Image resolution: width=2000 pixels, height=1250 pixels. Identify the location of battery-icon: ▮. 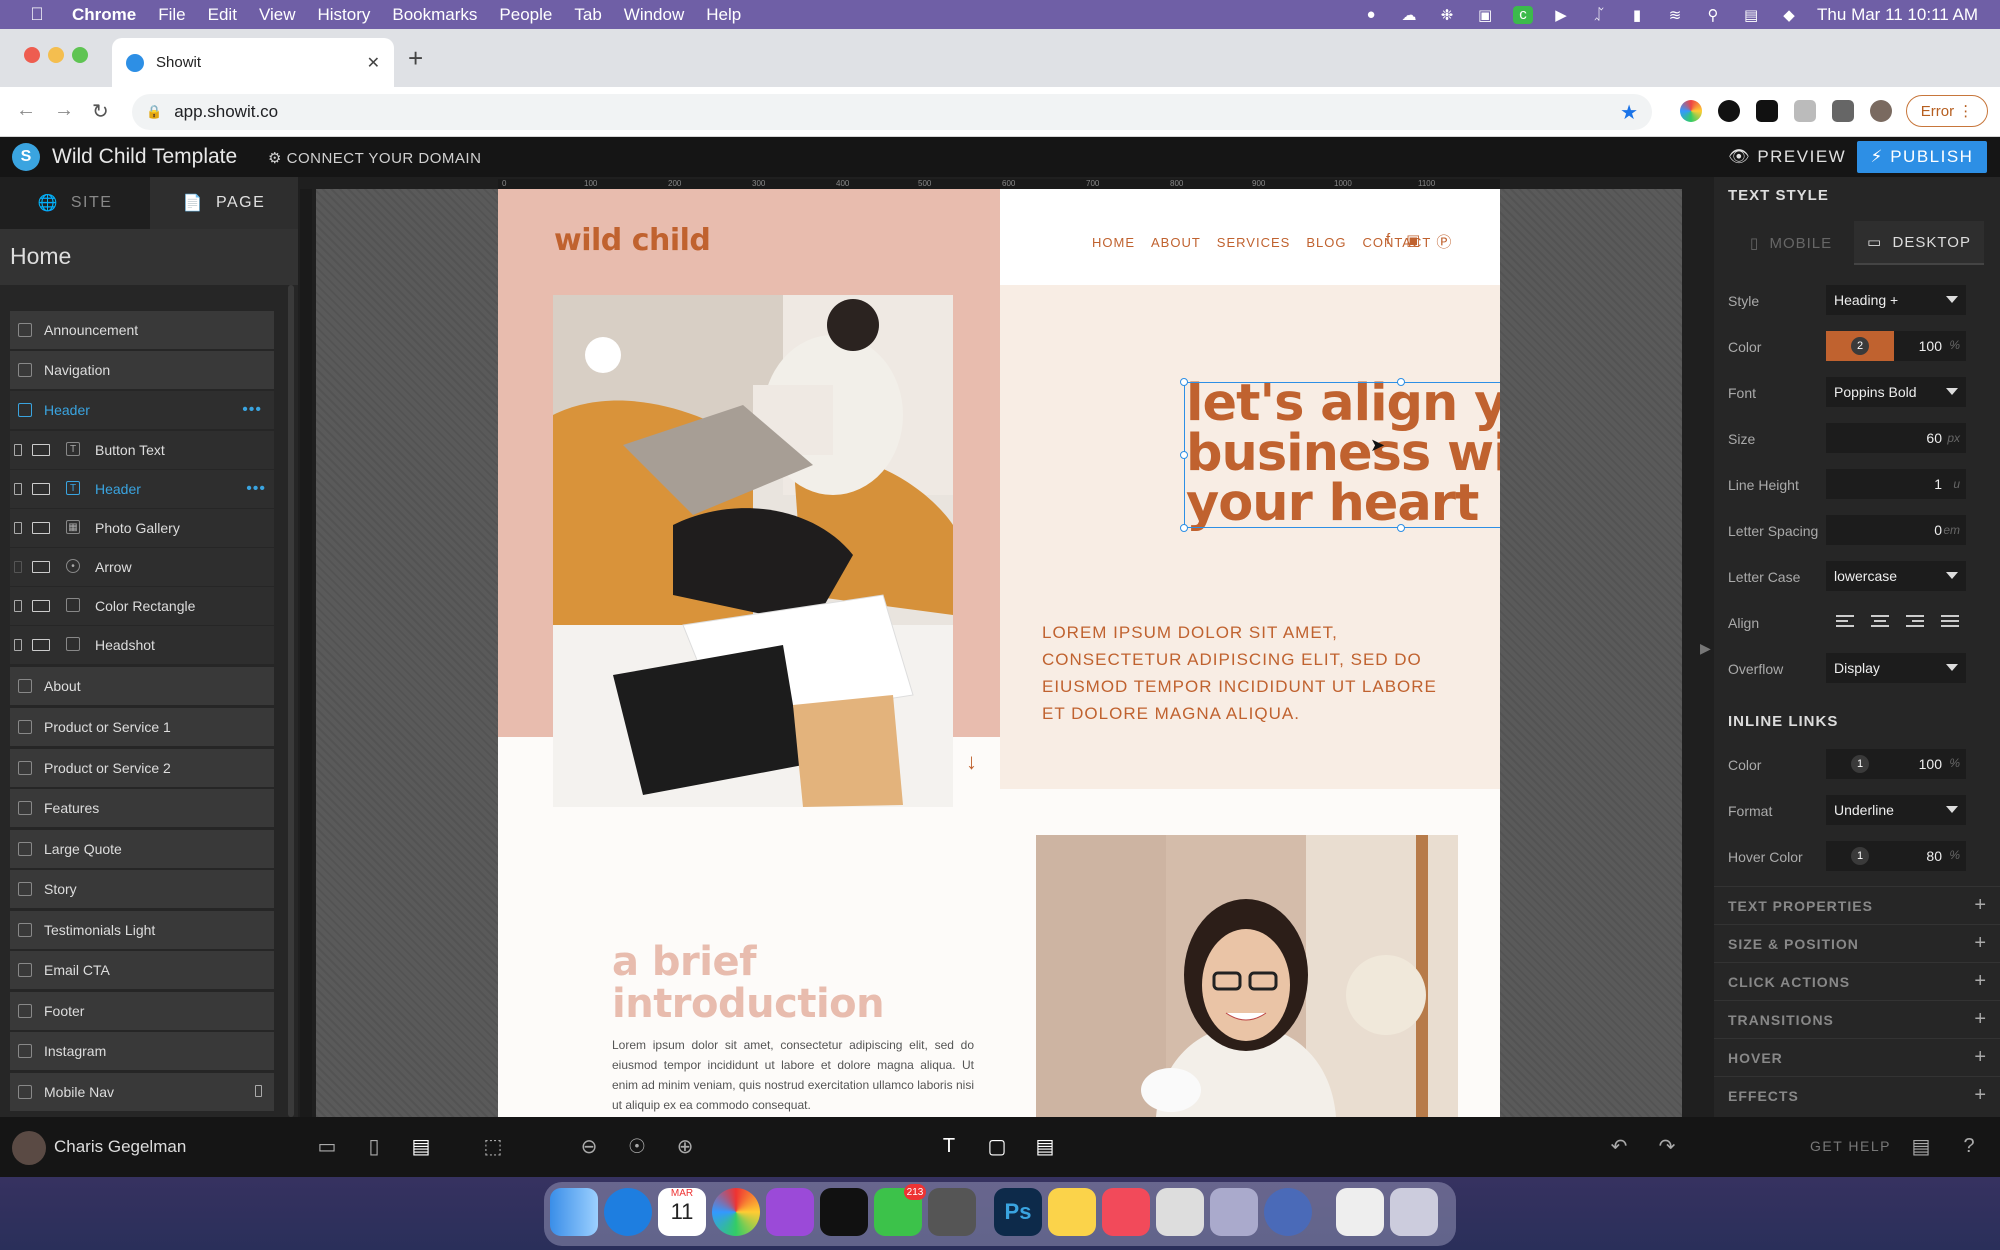
(1637, 15).